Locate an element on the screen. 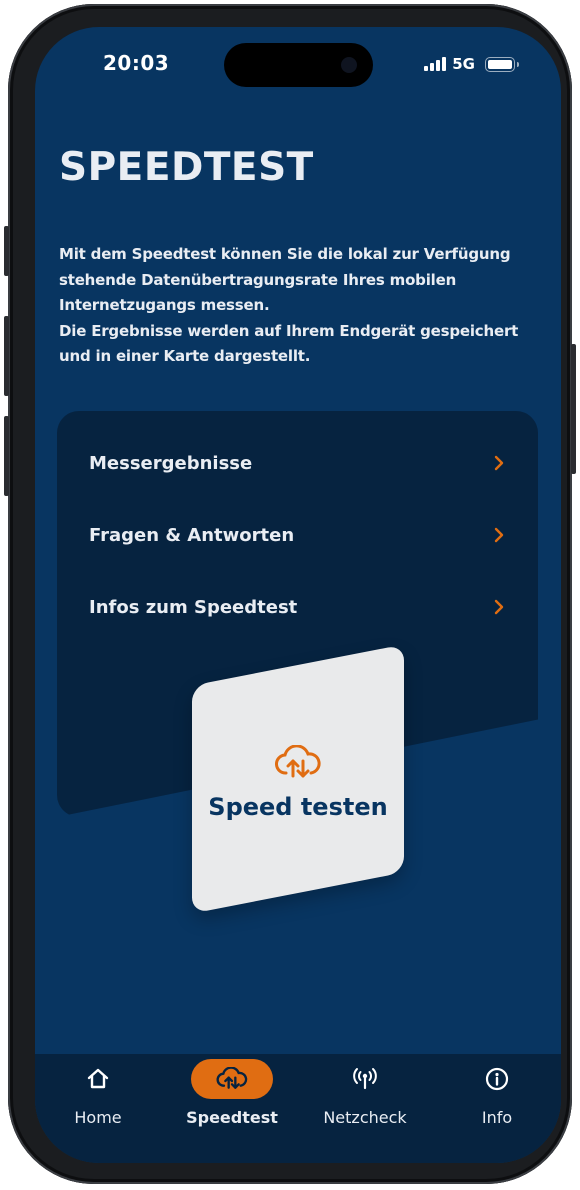 The width and height of the screenshot is (580, 1190). status-indicators: 5G is located at coordinates (471, 64).